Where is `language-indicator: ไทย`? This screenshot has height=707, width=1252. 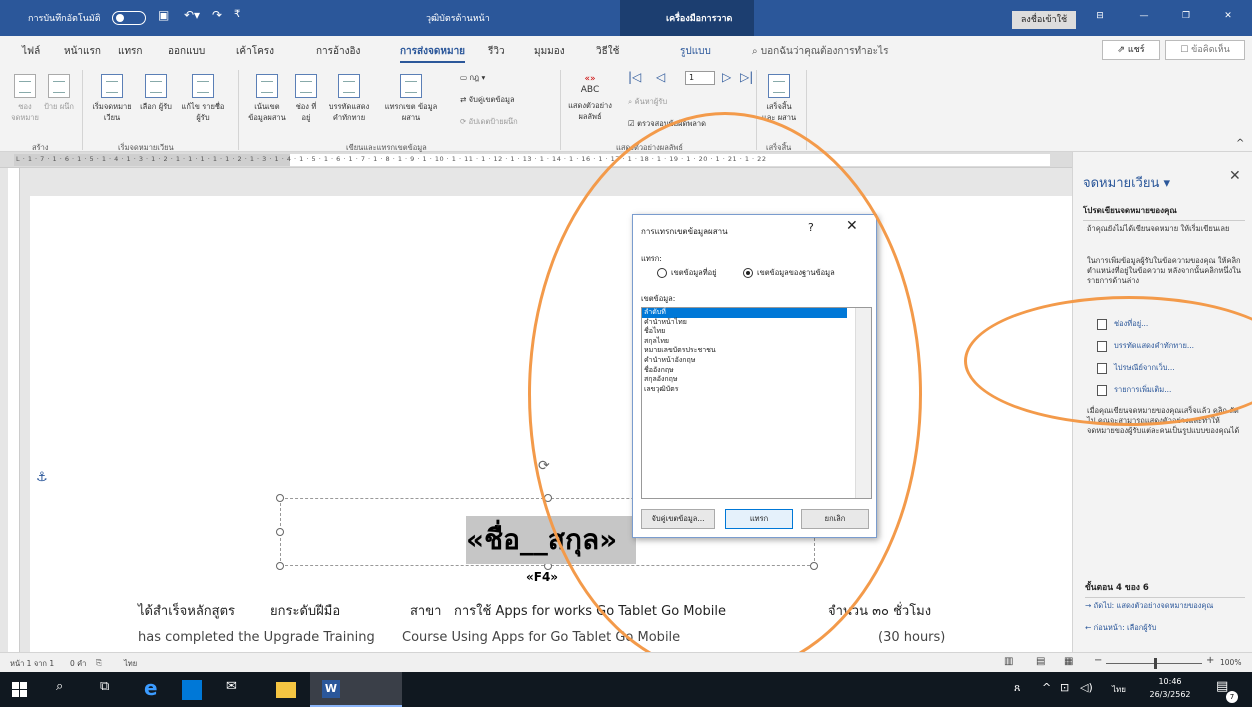
language-indicator: ไทย is located at coordinates (130, 664).